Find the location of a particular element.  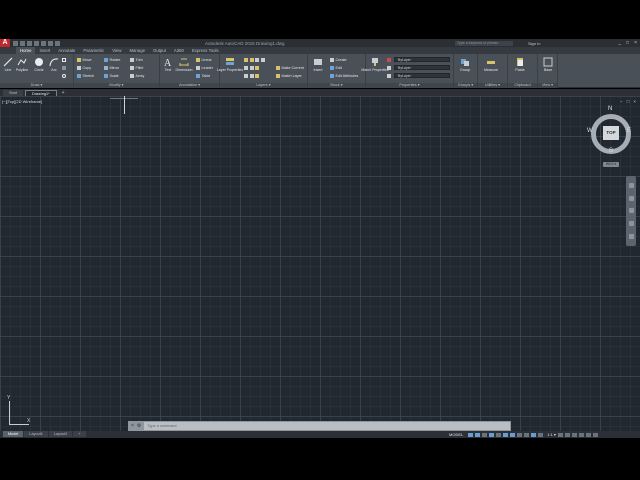

annotation-panel-label: Annotation ▾ is located at coordinates (189, 85).